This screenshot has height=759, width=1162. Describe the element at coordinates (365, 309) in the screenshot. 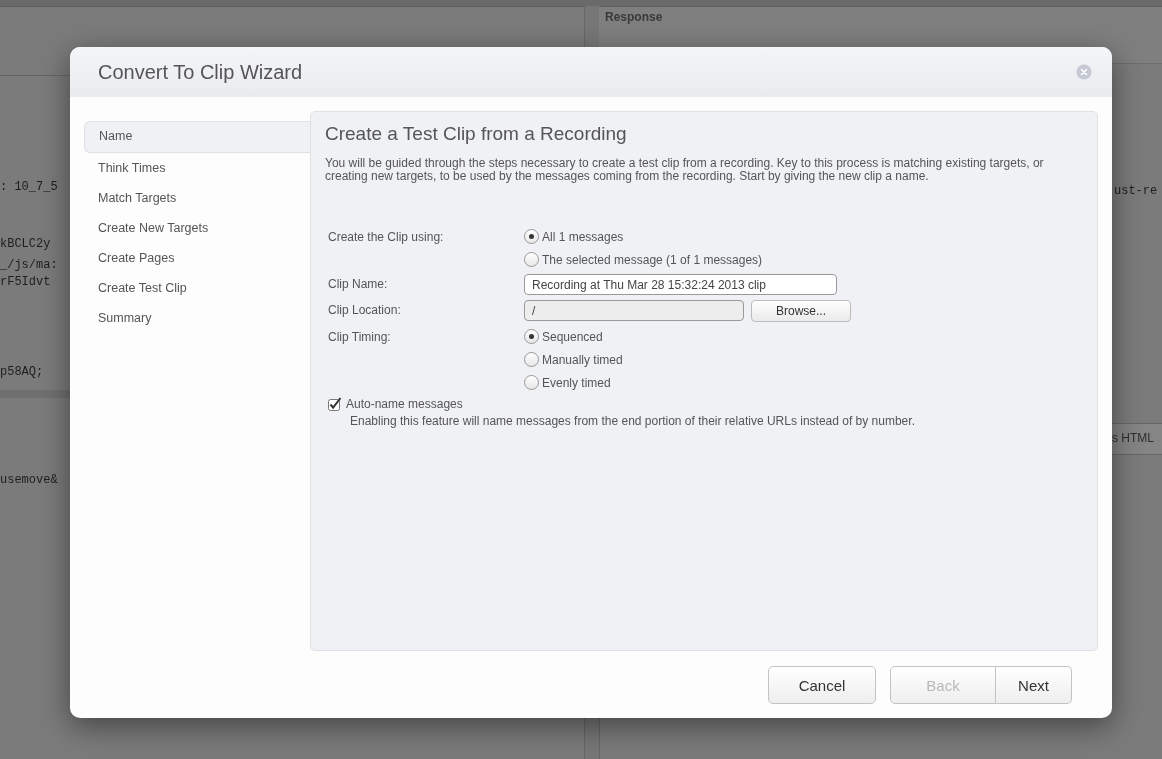

I see `field-label: Clip Location:` at that location.